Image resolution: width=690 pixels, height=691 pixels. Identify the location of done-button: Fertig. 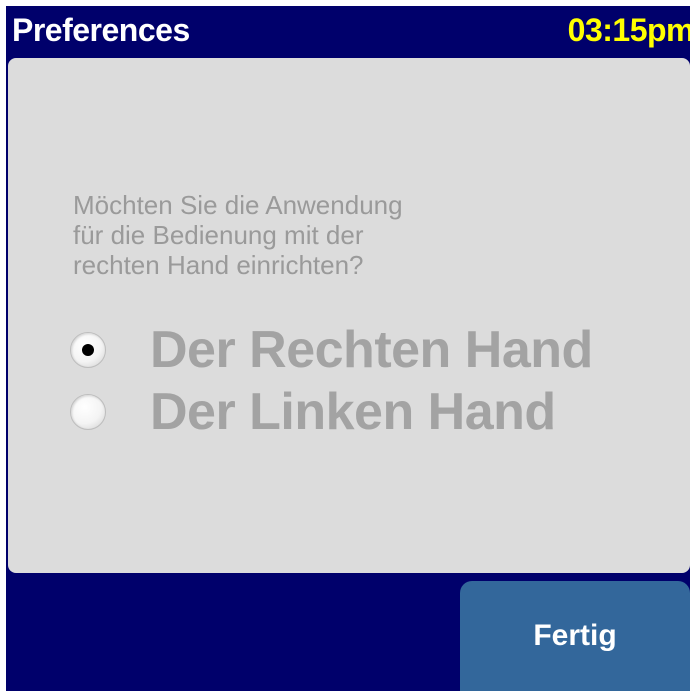
(575, 636).